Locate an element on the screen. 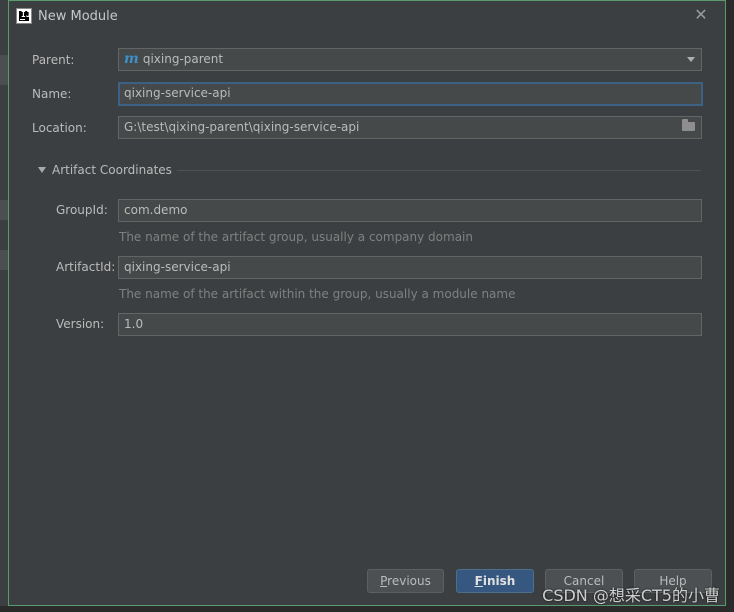 The image size is (734, 612). close-icon: ✕ is located at coordinates (701, 15).